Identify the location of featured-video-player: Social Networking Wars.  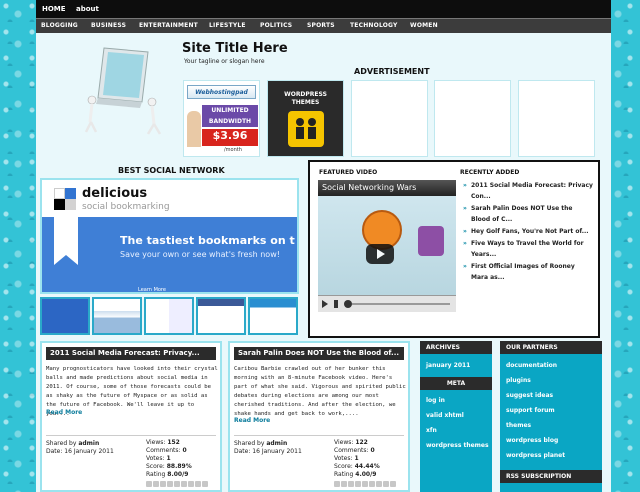
(387, 246).